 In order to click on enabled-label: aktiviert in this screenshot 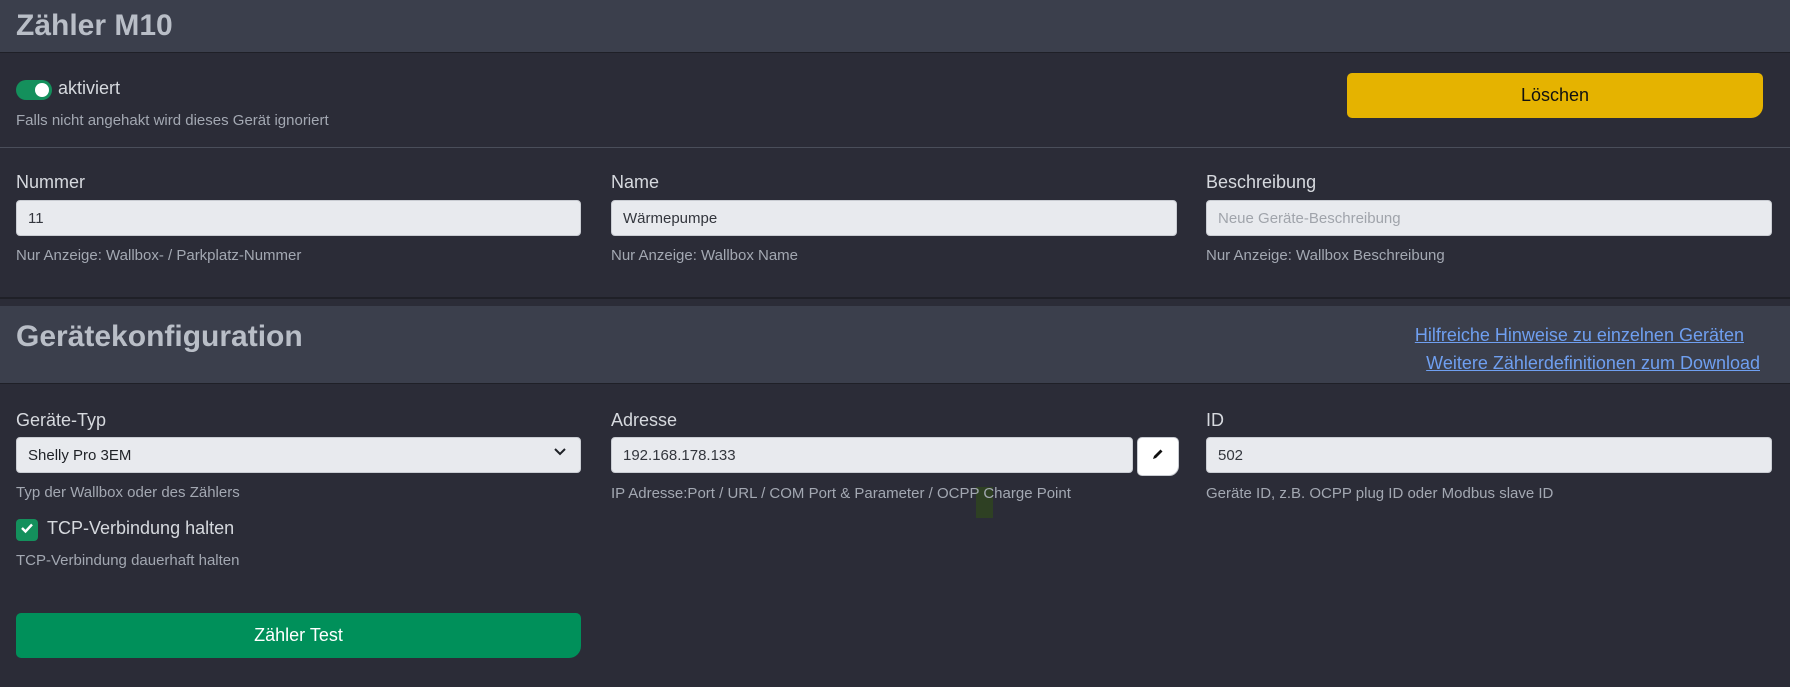, I will do `click(89, 88)`.